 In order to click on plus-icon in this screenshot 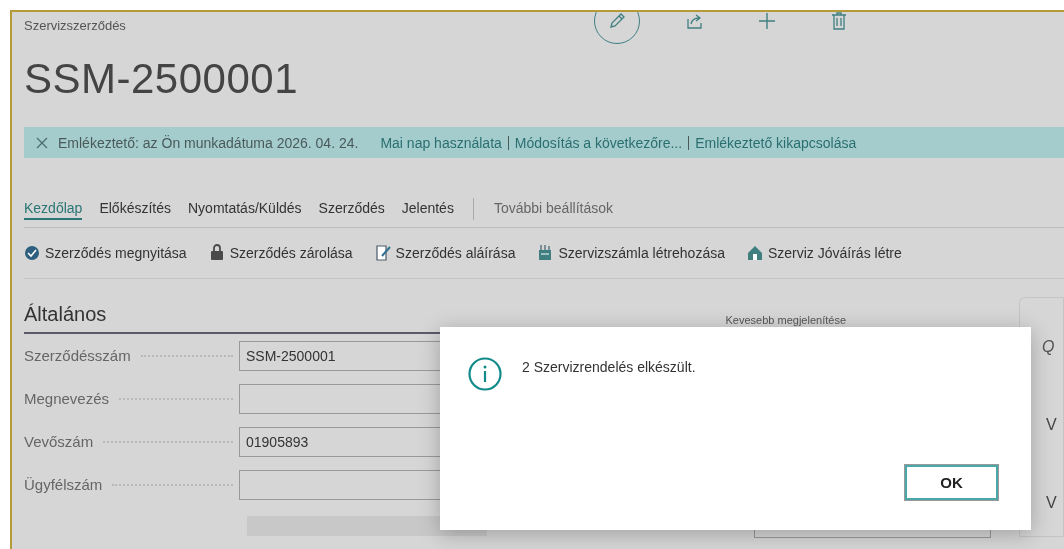, I will do `click(767, 21)`.